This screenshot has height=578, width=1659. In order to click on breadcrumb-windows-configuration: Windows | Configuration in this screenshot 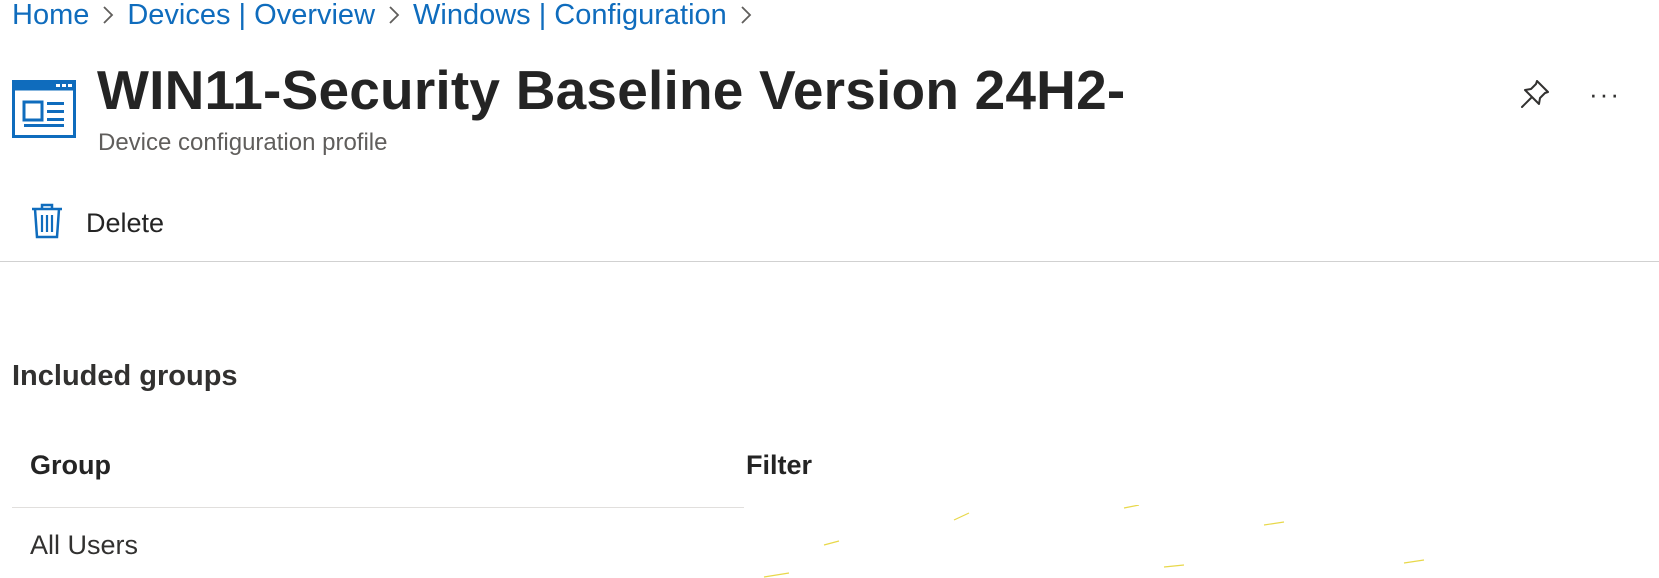, I will do `click(570, 16)`.